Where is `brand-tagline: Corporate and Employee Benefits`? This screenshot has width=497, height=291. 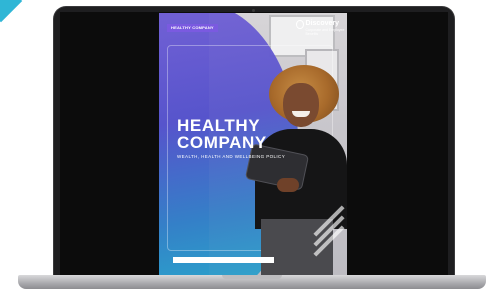 brand-tagline: Corporate and Employee Benefits is located at coordinates (325, 32).